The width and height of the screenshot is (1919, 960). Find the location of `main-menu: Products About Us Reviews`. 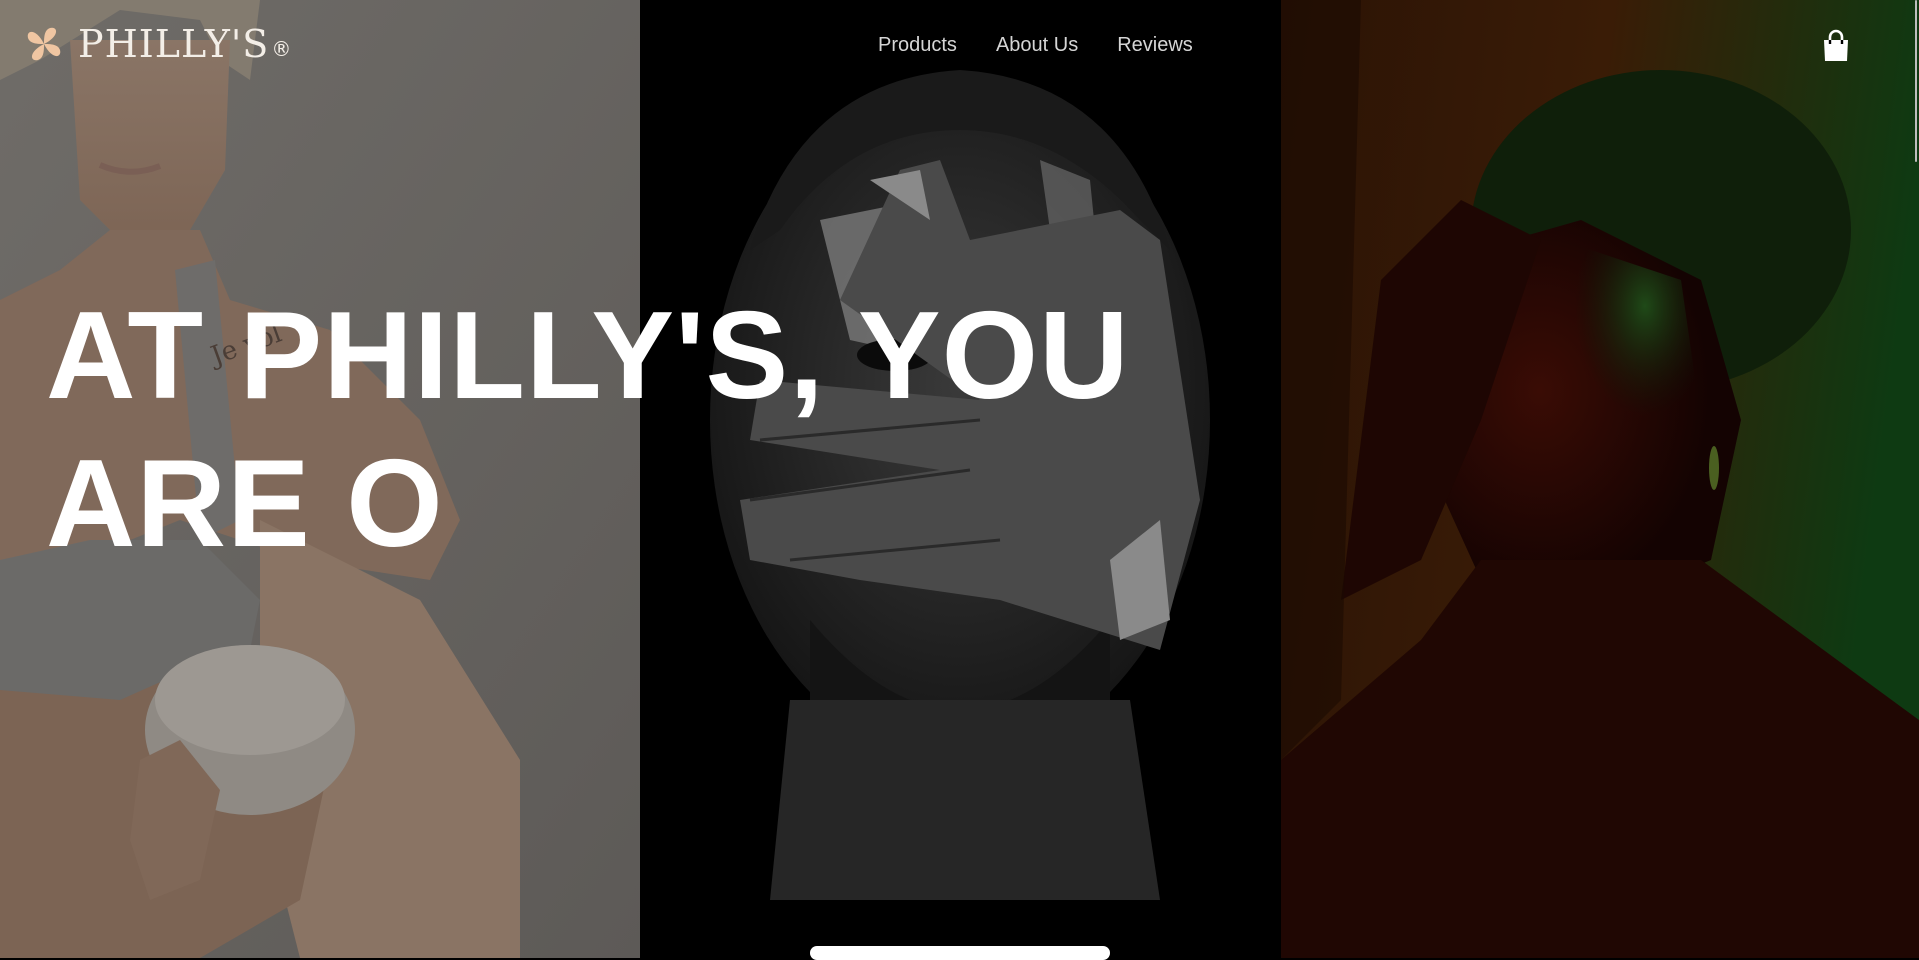

main-menu: Products About Us Reviews is located at coordinates (1055, 45).